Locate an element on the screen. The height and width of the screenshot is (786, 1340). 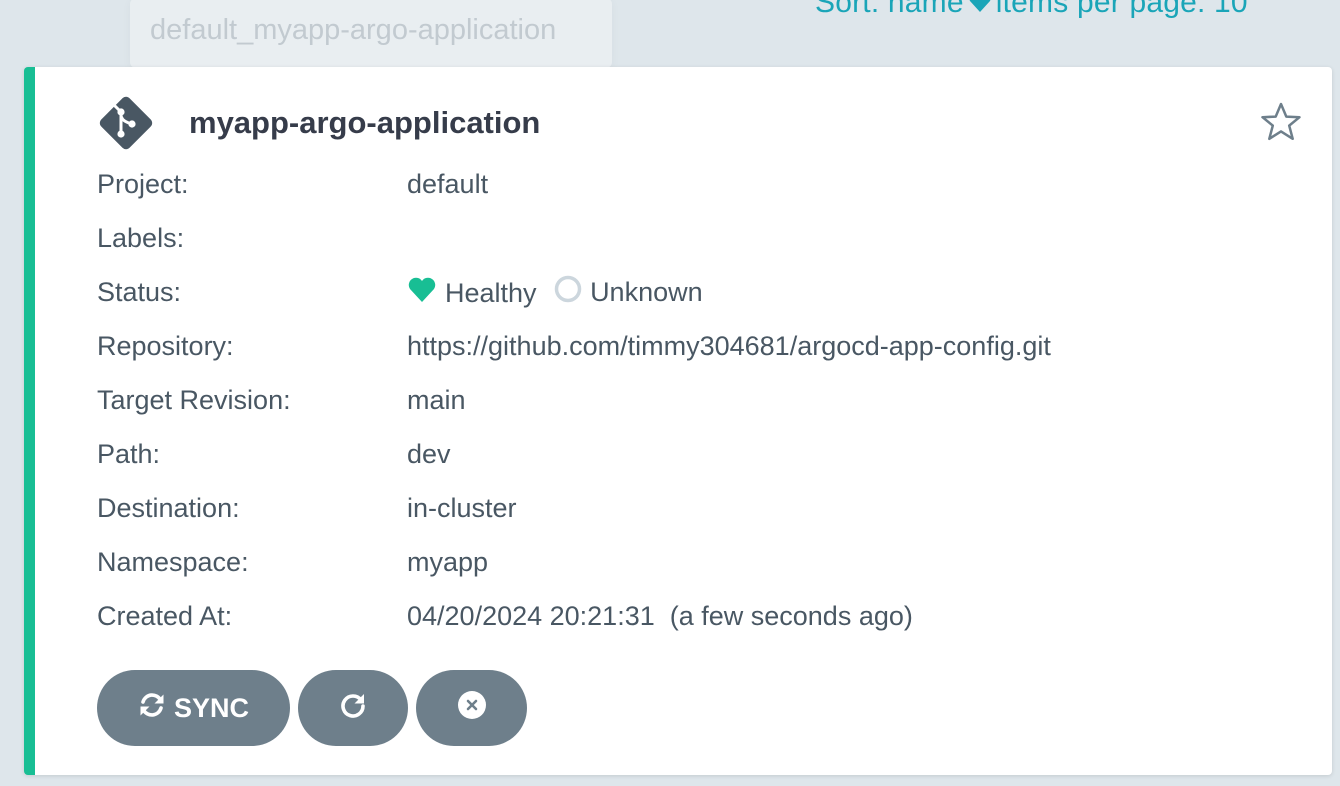
health-status: Healthy is located at coordinates (472, 293).